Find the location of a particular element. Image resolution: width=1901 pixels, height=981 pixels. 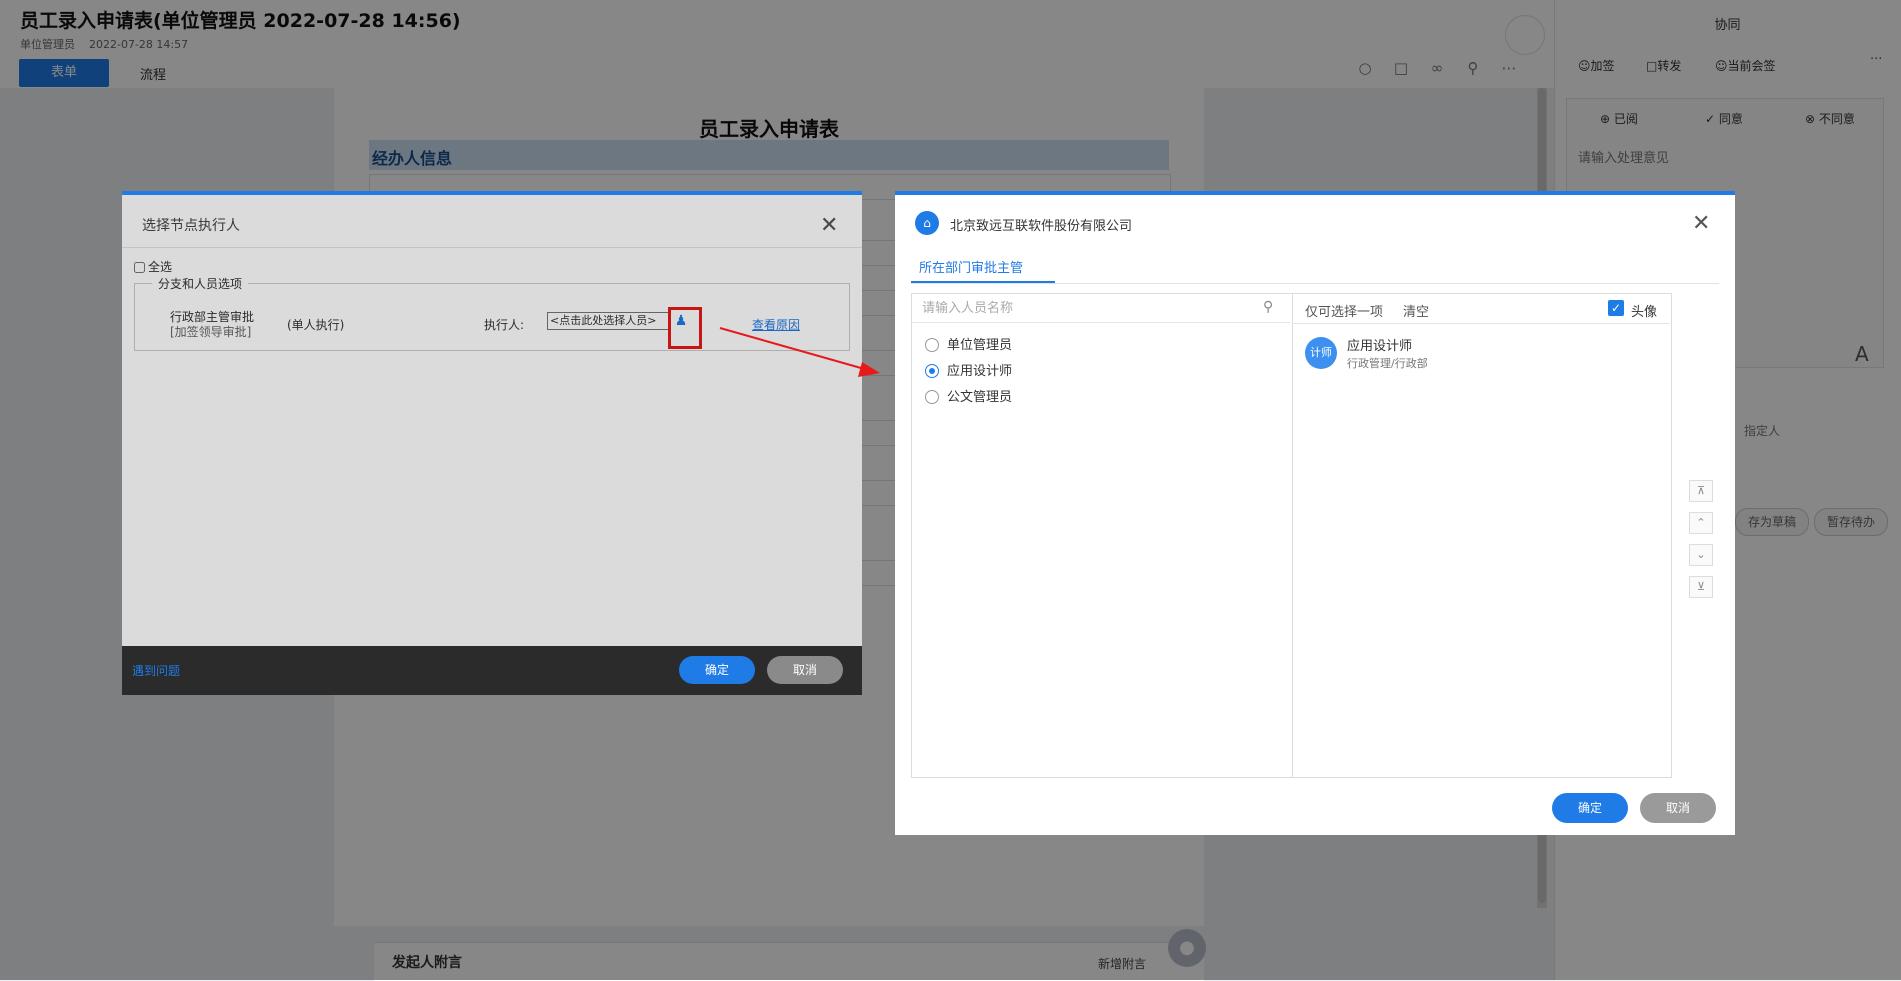

search-input is located at coordinates (1101, 308).